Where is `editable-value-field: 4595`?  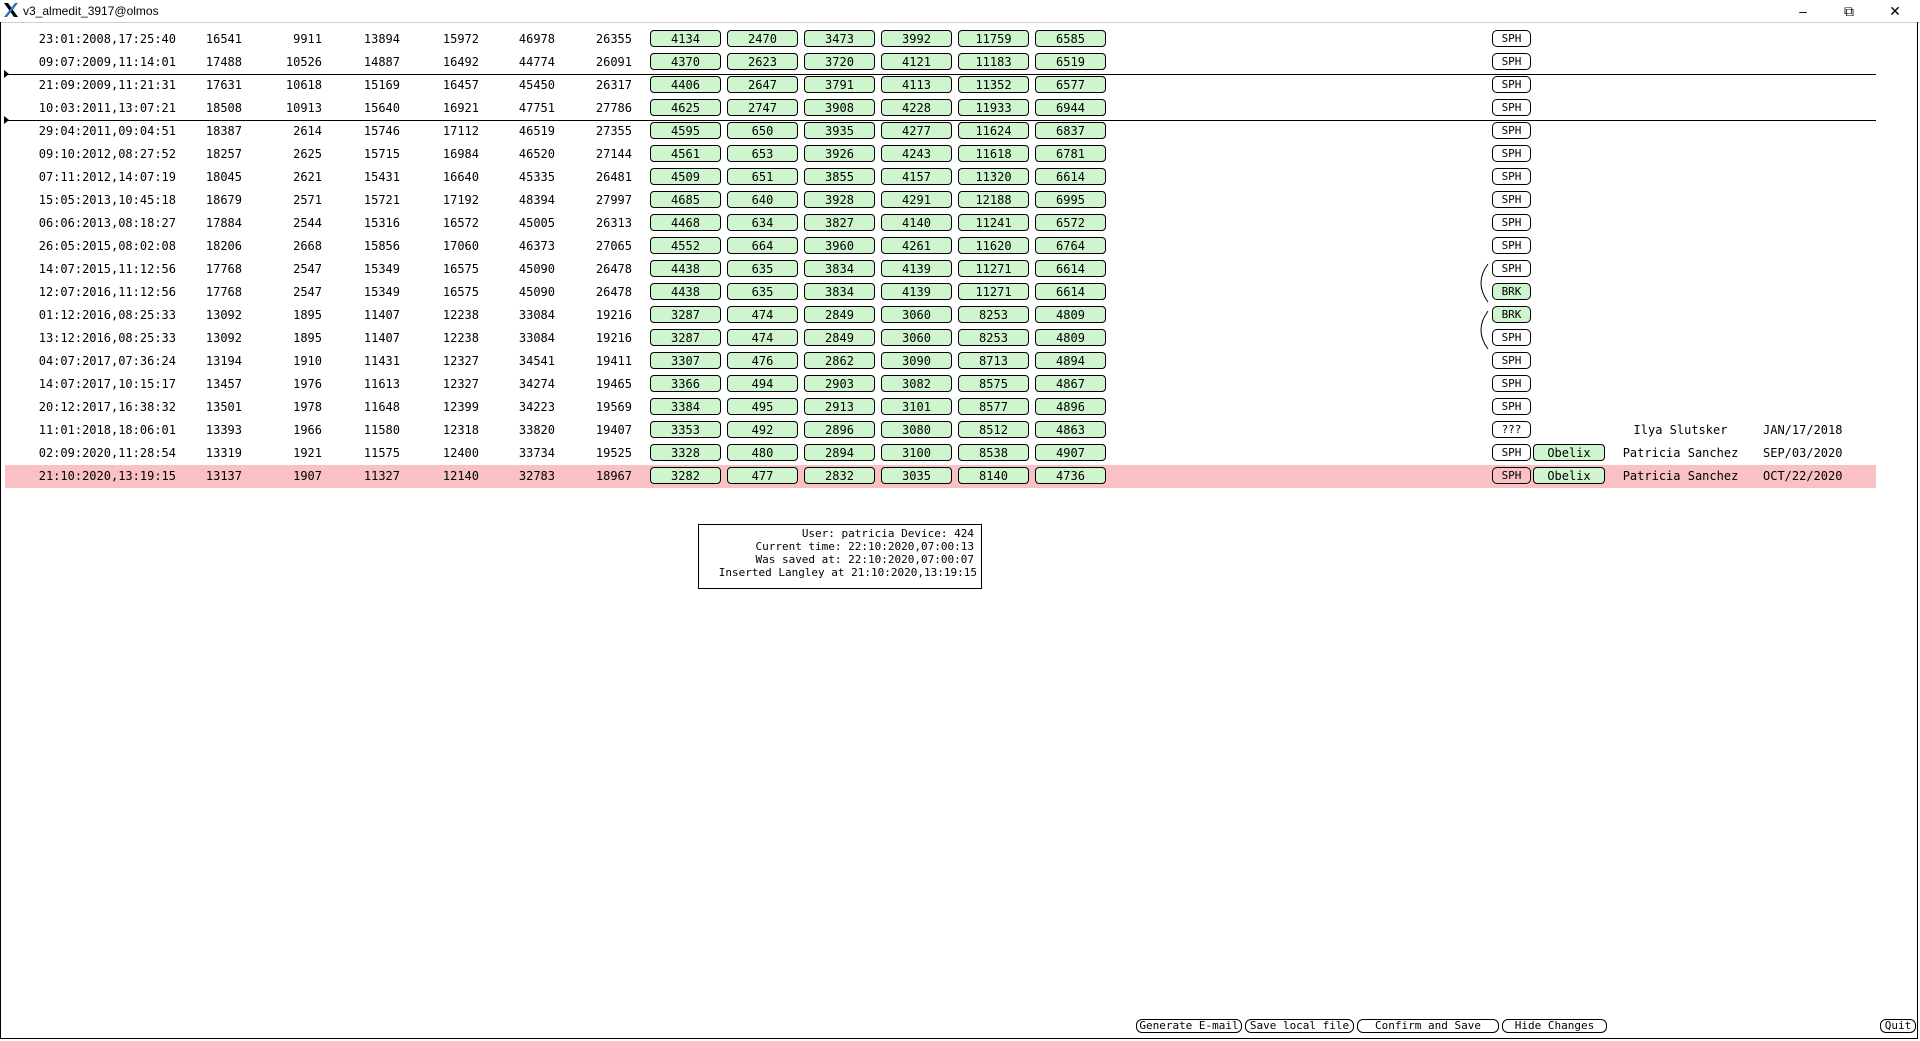 editable-value-field: 4595 is located at coordinates (685, 130).